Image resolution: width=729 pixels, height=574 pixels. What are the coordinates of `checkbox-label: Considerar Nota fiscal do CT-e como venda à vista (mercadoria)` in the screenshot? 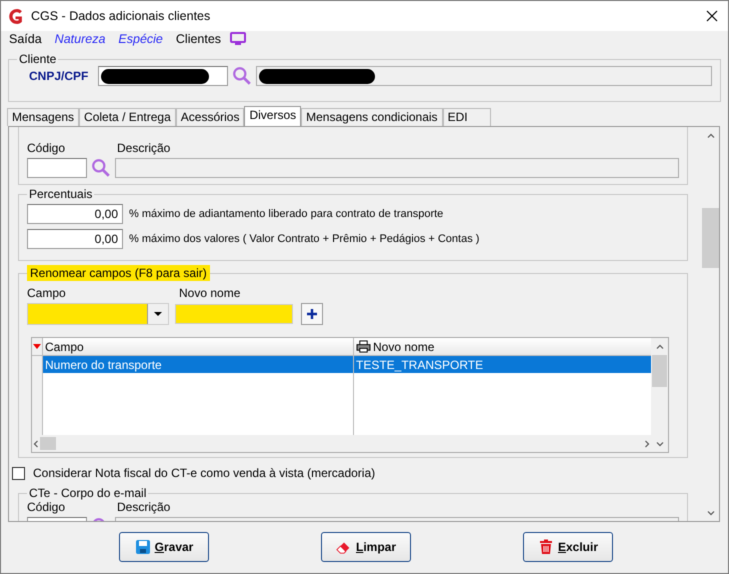 It's located at (204, 473).